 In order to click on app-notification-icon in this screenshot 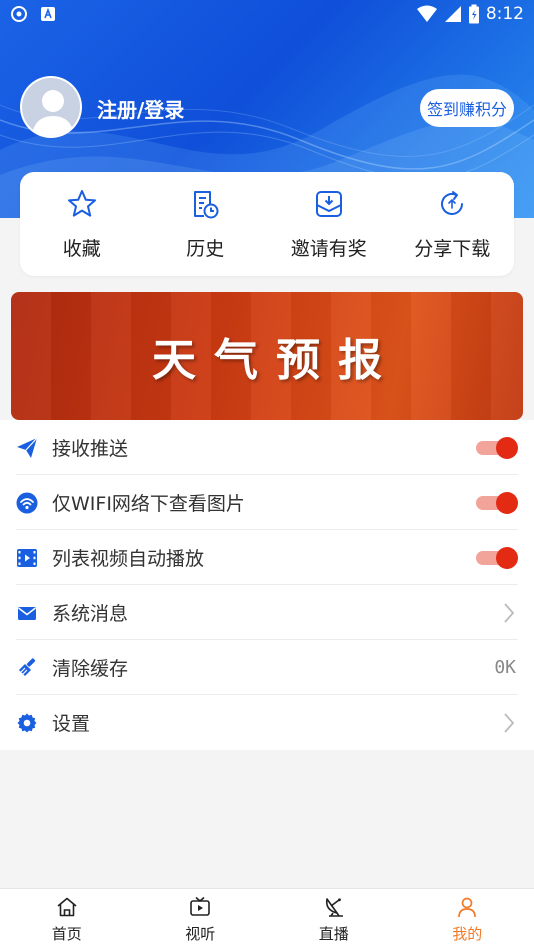, I will do `click(19, 14)`.